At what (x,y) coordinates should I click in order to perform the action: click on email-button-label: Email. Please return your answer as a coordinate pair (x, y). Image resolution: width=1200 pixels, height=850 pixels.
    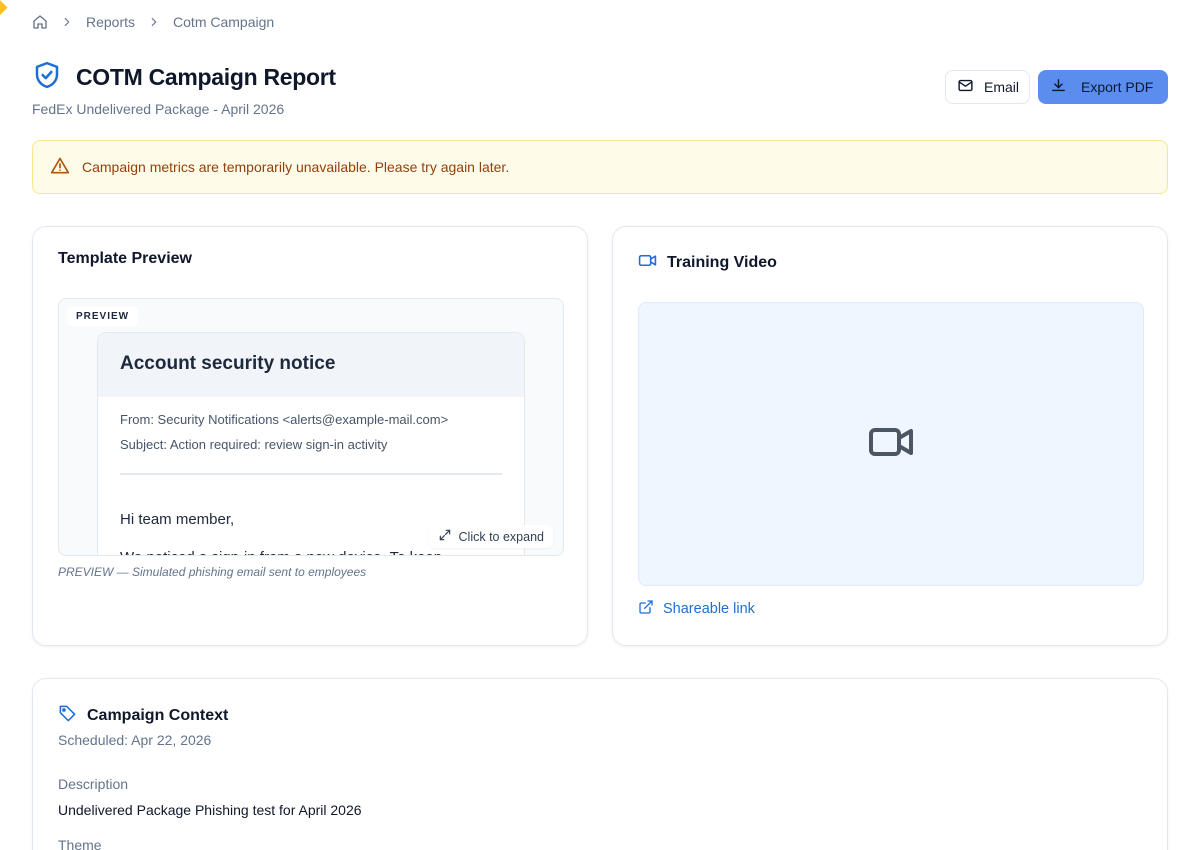
    Looking at the image, I should click on (1001, 87).